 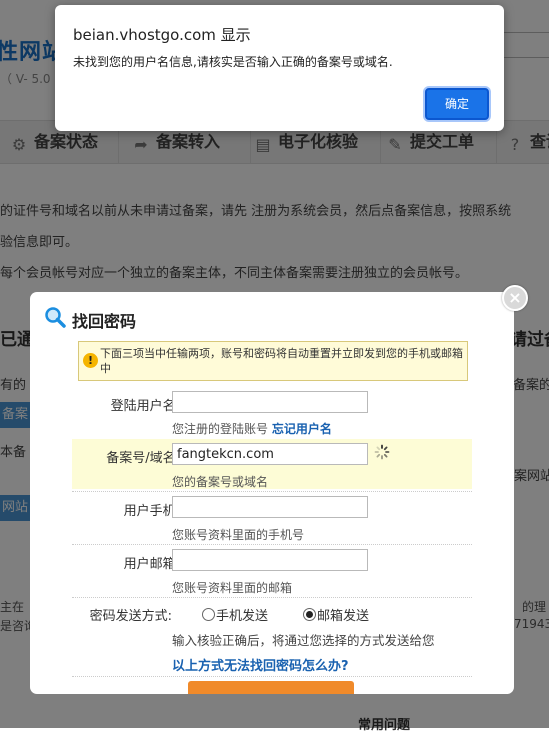 I want to click on domain-input, so click(x=270, y=454).